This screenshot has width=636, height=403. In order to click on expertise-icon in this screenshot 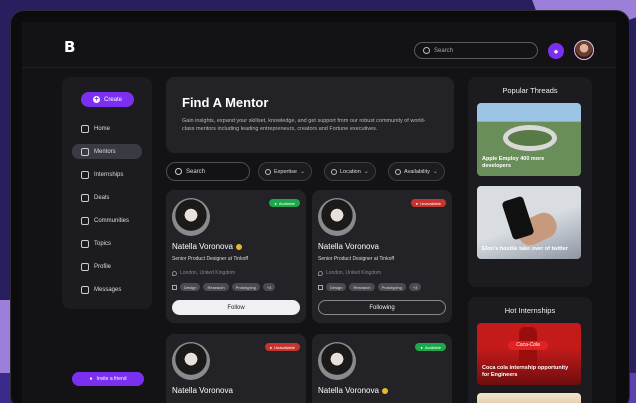, I will do `click(268, 171)`.